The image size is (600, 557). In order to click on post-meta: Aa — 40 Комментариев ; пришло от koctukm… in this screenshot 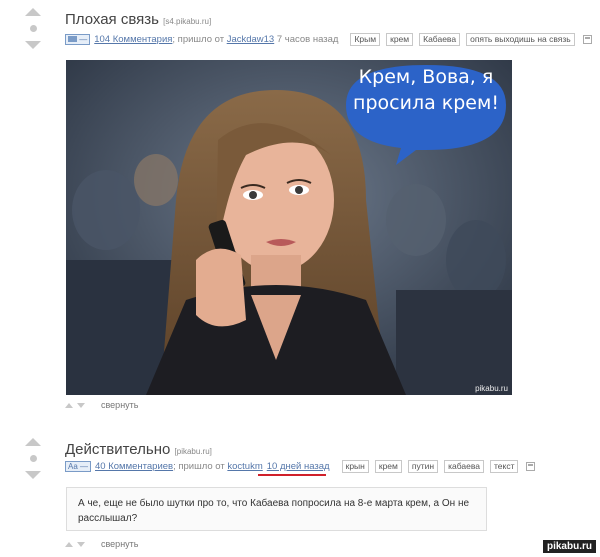, I will do `click(300, 466)`.